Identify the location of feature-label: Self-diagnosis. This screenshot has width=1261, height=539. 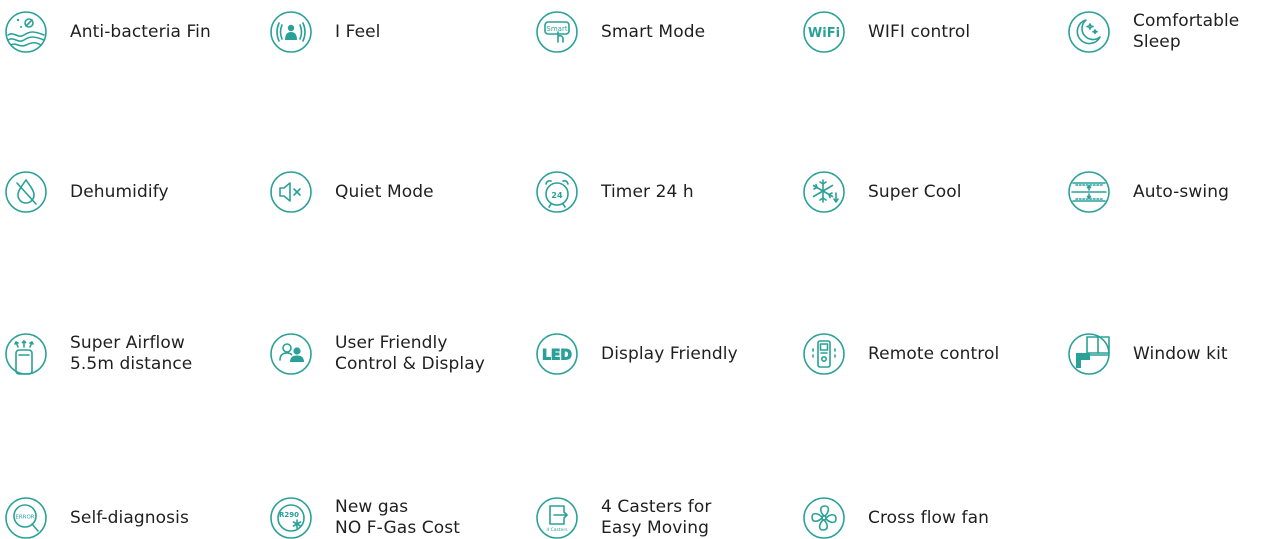
(129, 517).